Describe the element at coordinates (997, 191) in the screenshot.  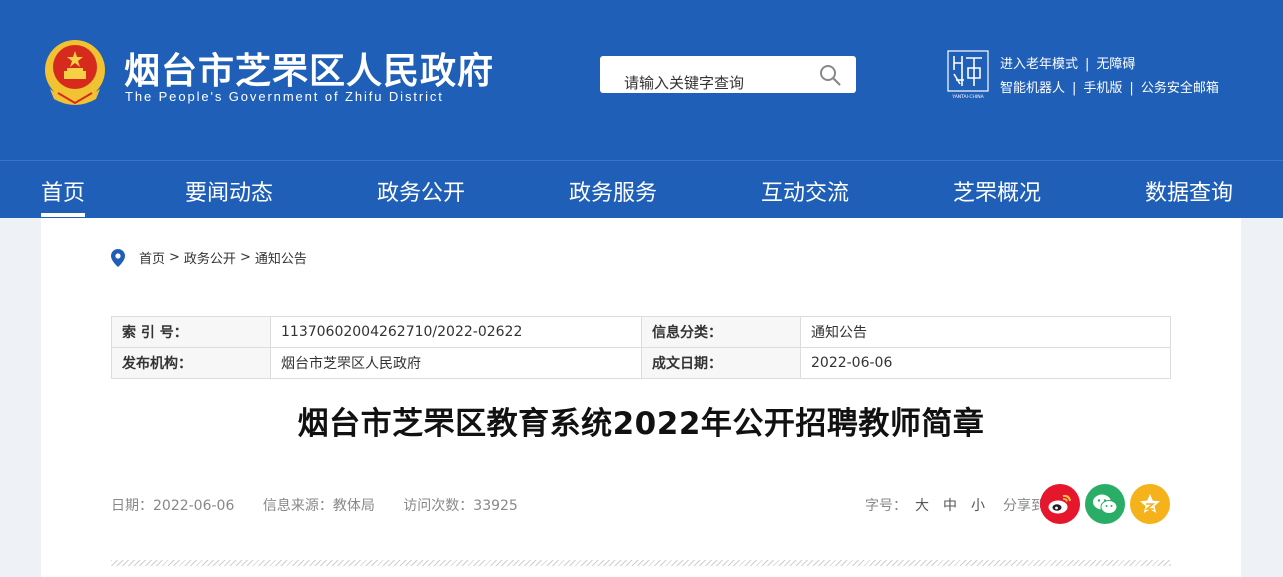
I see `nav-overview: 芝罘概况` at that location.